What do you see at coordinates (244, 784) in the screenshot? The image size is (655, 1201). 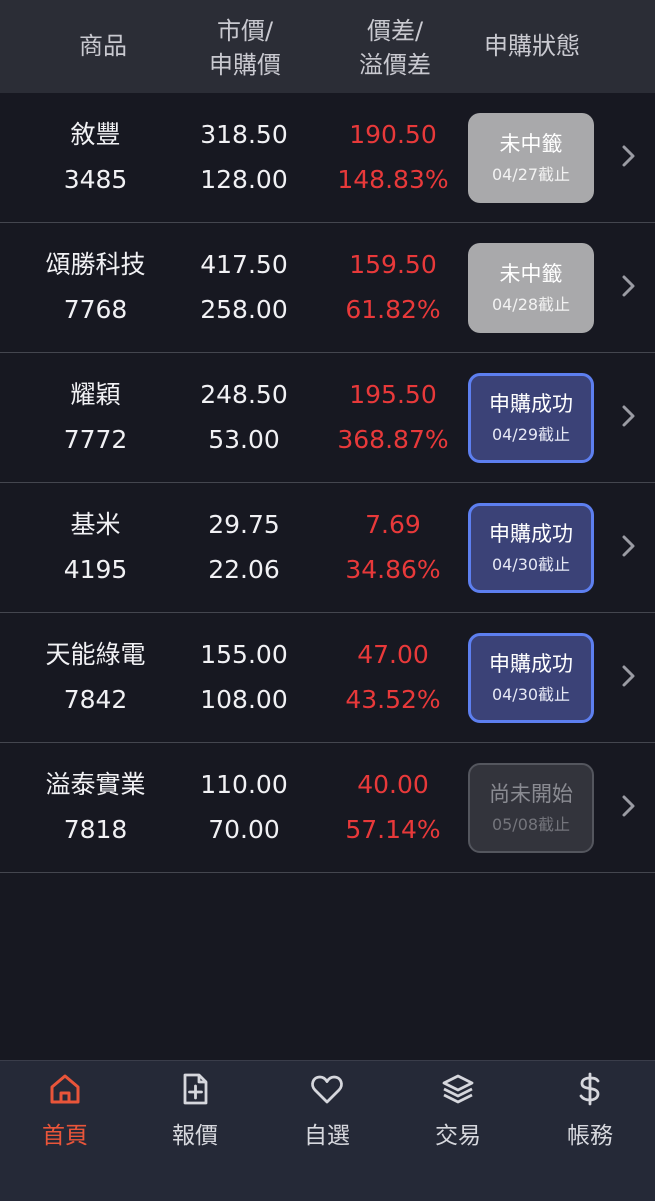 I see `market-price: 110.00` at bounding box center [244, 784].